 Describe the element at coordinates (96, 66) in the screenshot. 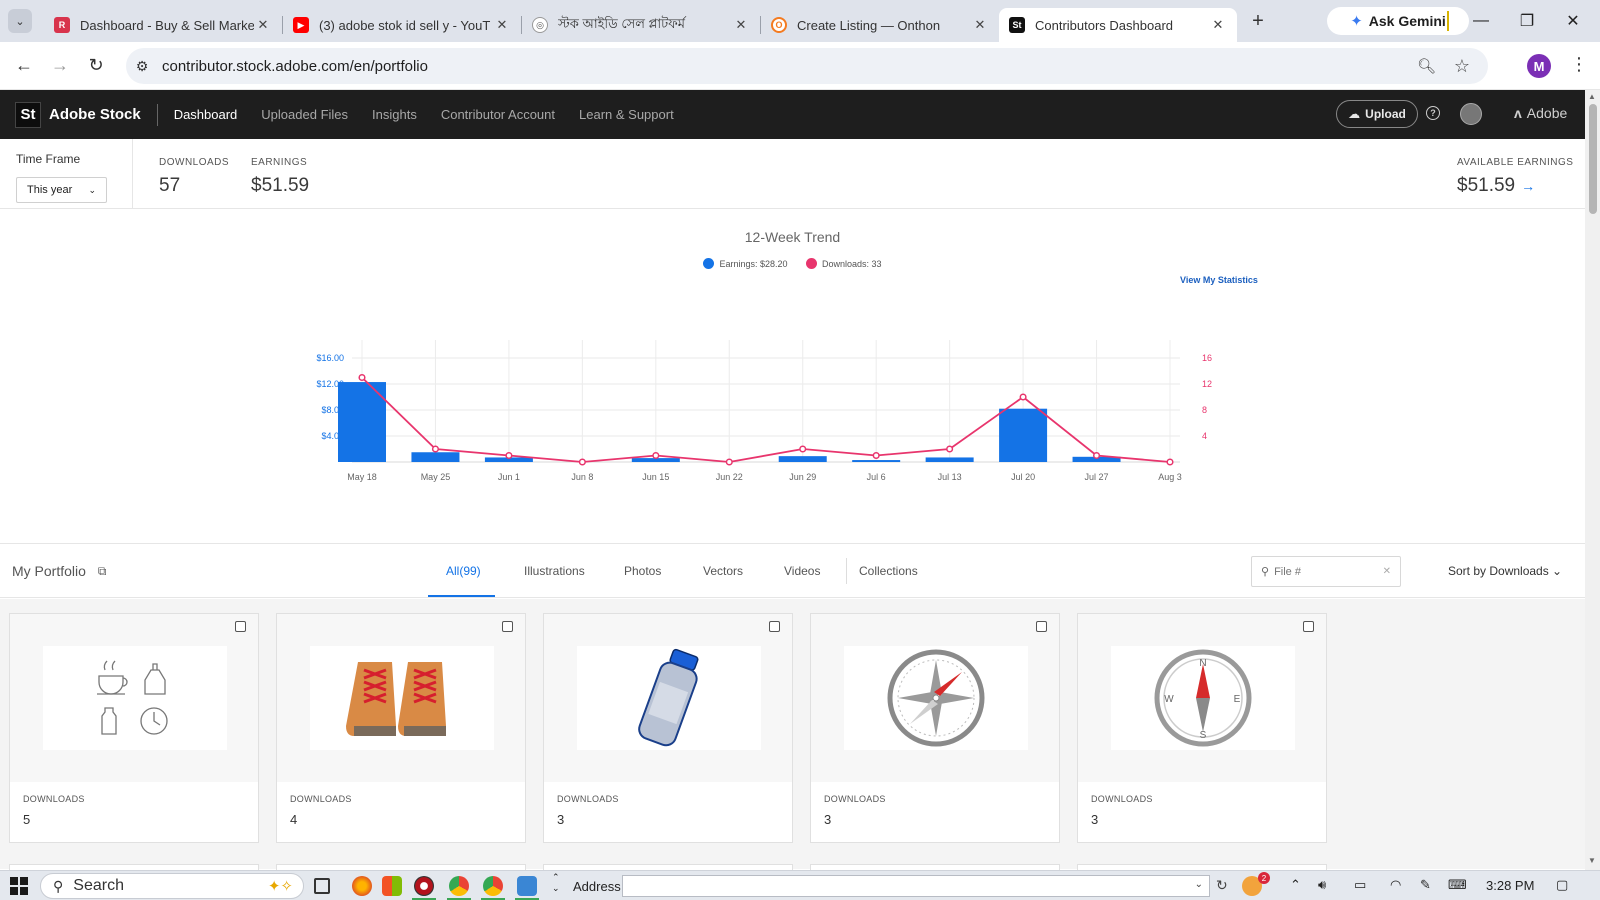

I see `reload-icon: ↻` at that location.